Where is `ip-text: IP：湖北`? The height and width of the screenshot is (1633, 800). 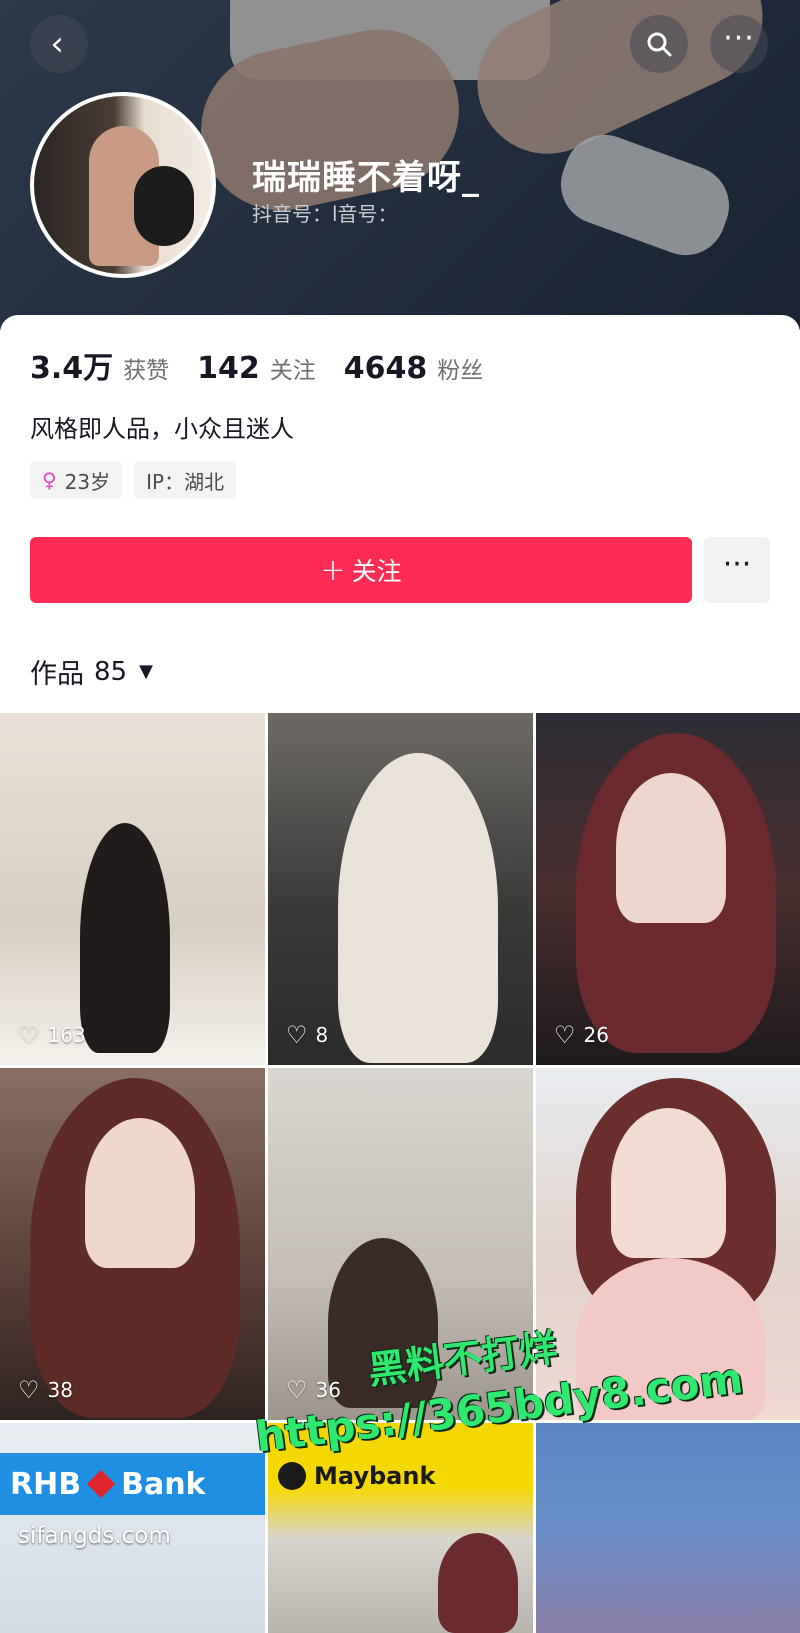 ip-text: IP：湖北 is located at coordinates (185, 481).